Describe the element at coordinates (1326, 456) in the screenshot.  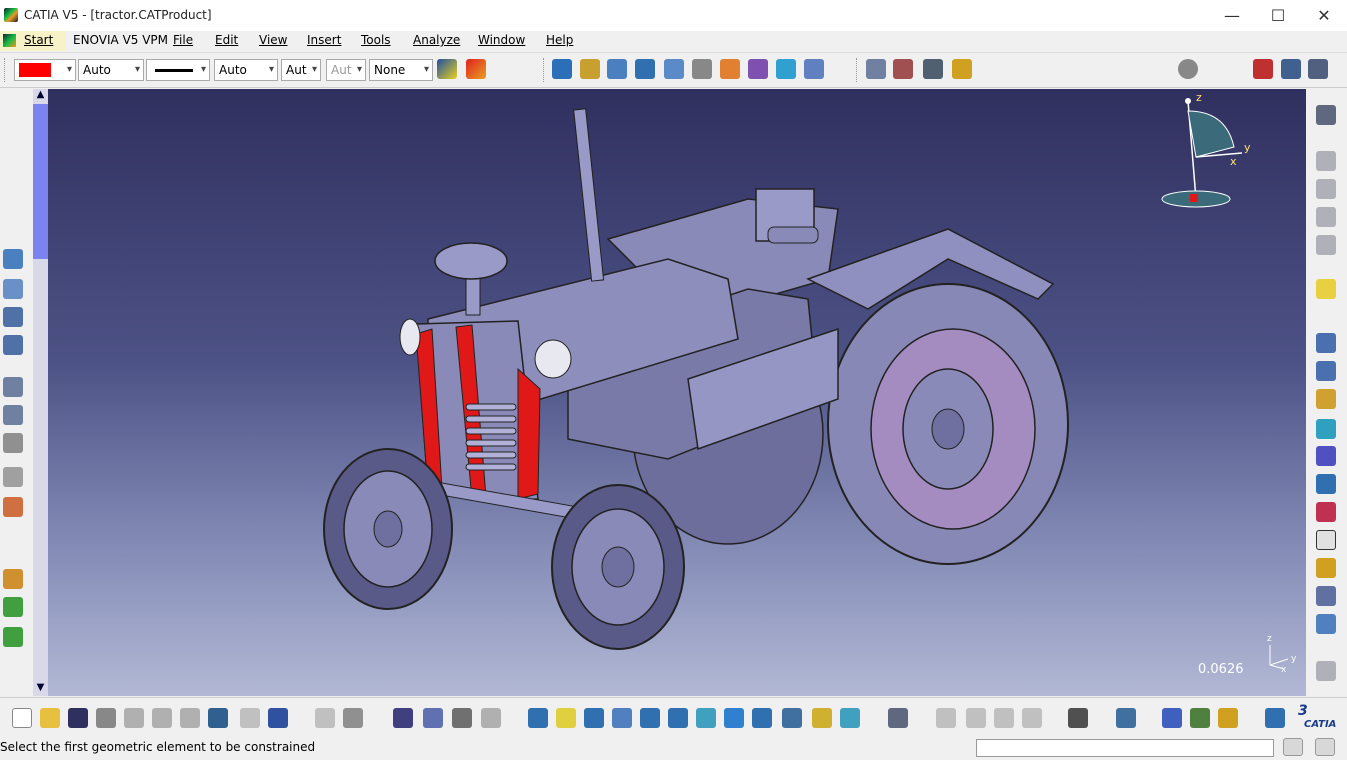
I see `inertia-icon` at that location.